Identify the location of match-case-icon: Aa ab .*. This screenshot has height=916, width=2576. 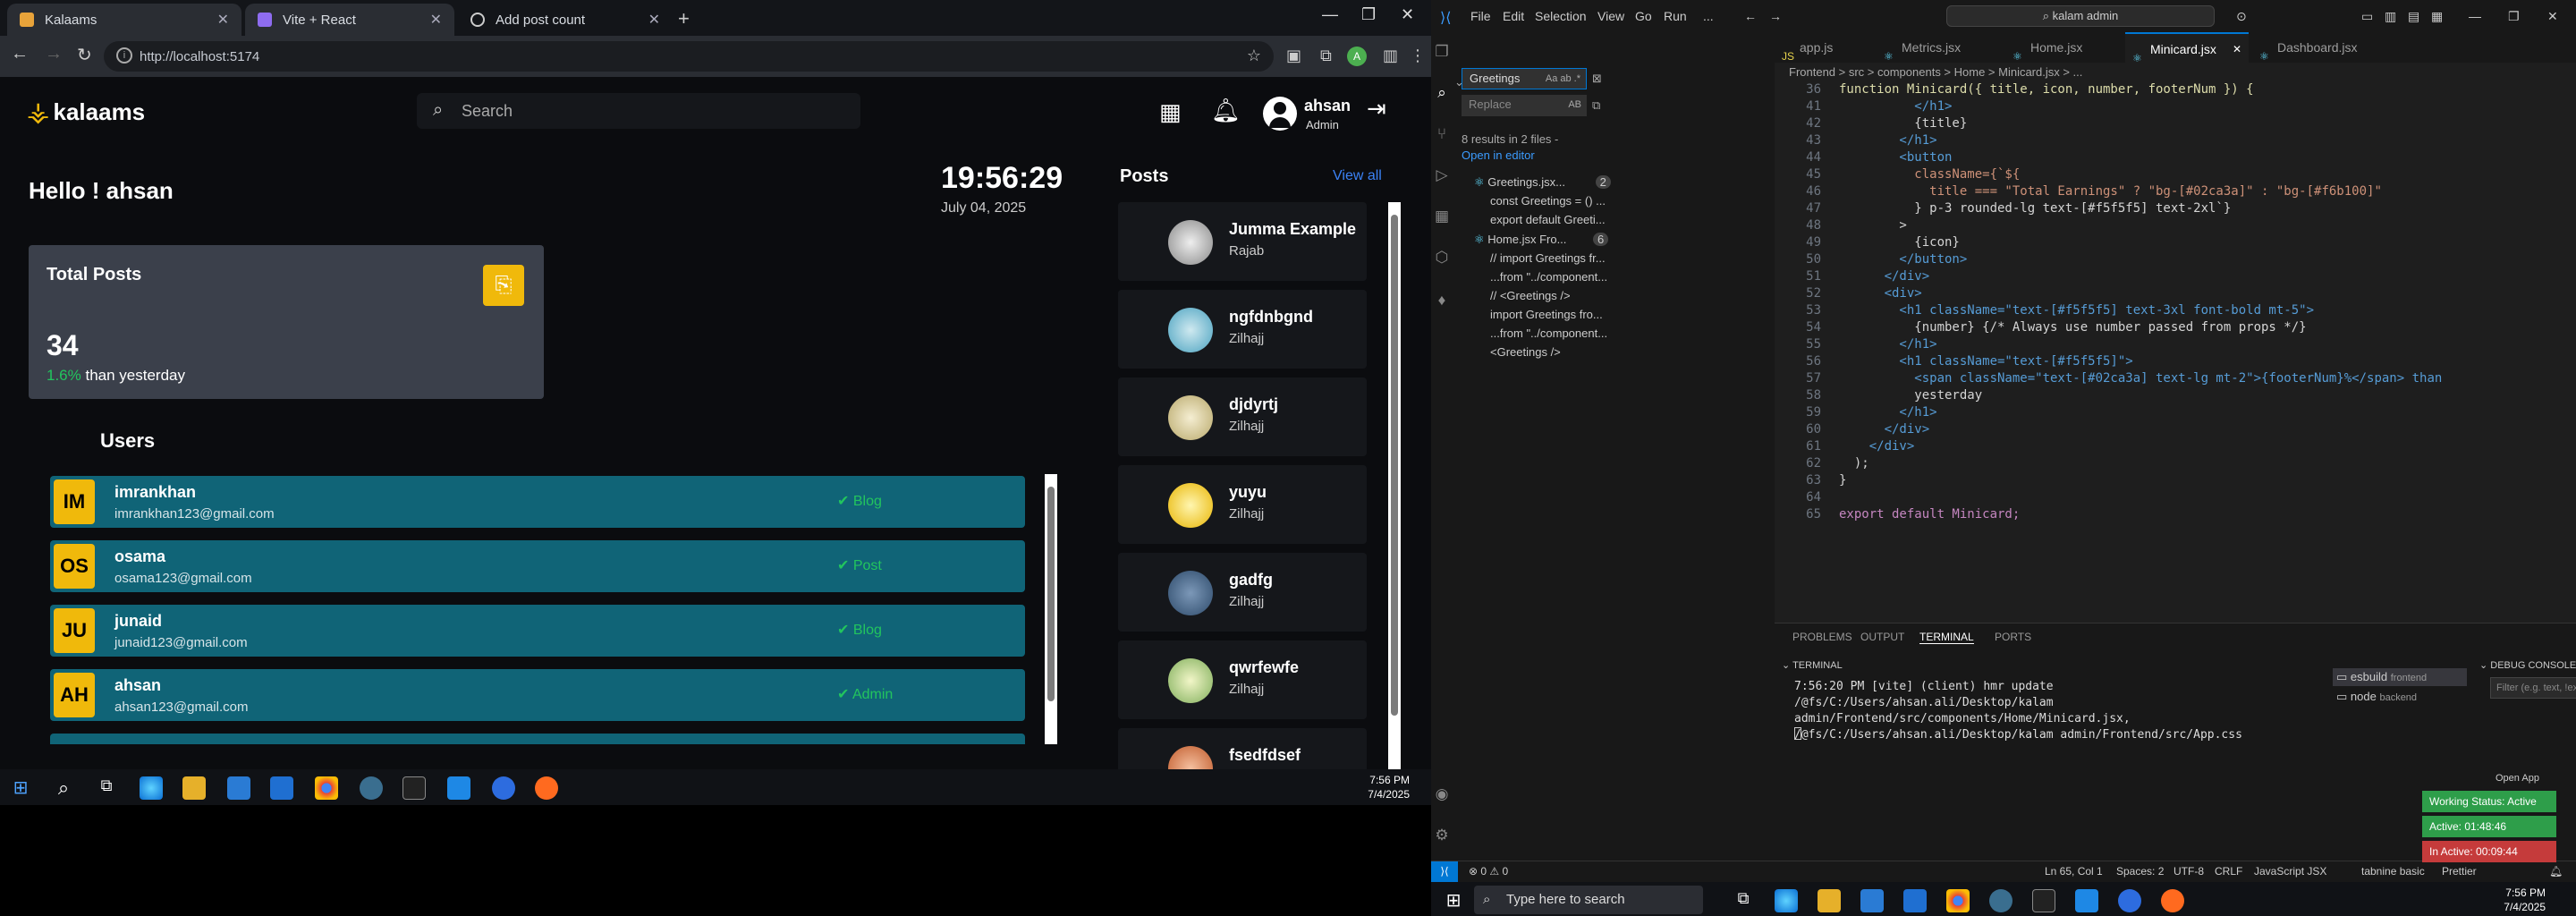
(1563, 79).